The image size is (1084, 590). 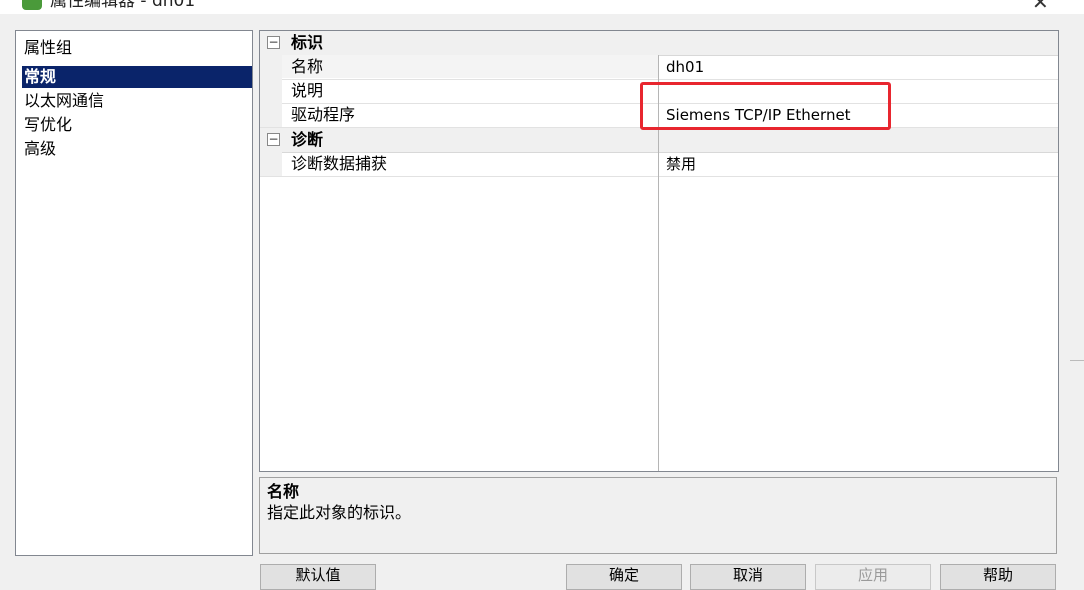 I want to click on property-name: 诊断数据捕获, so click(x=339, y=163).